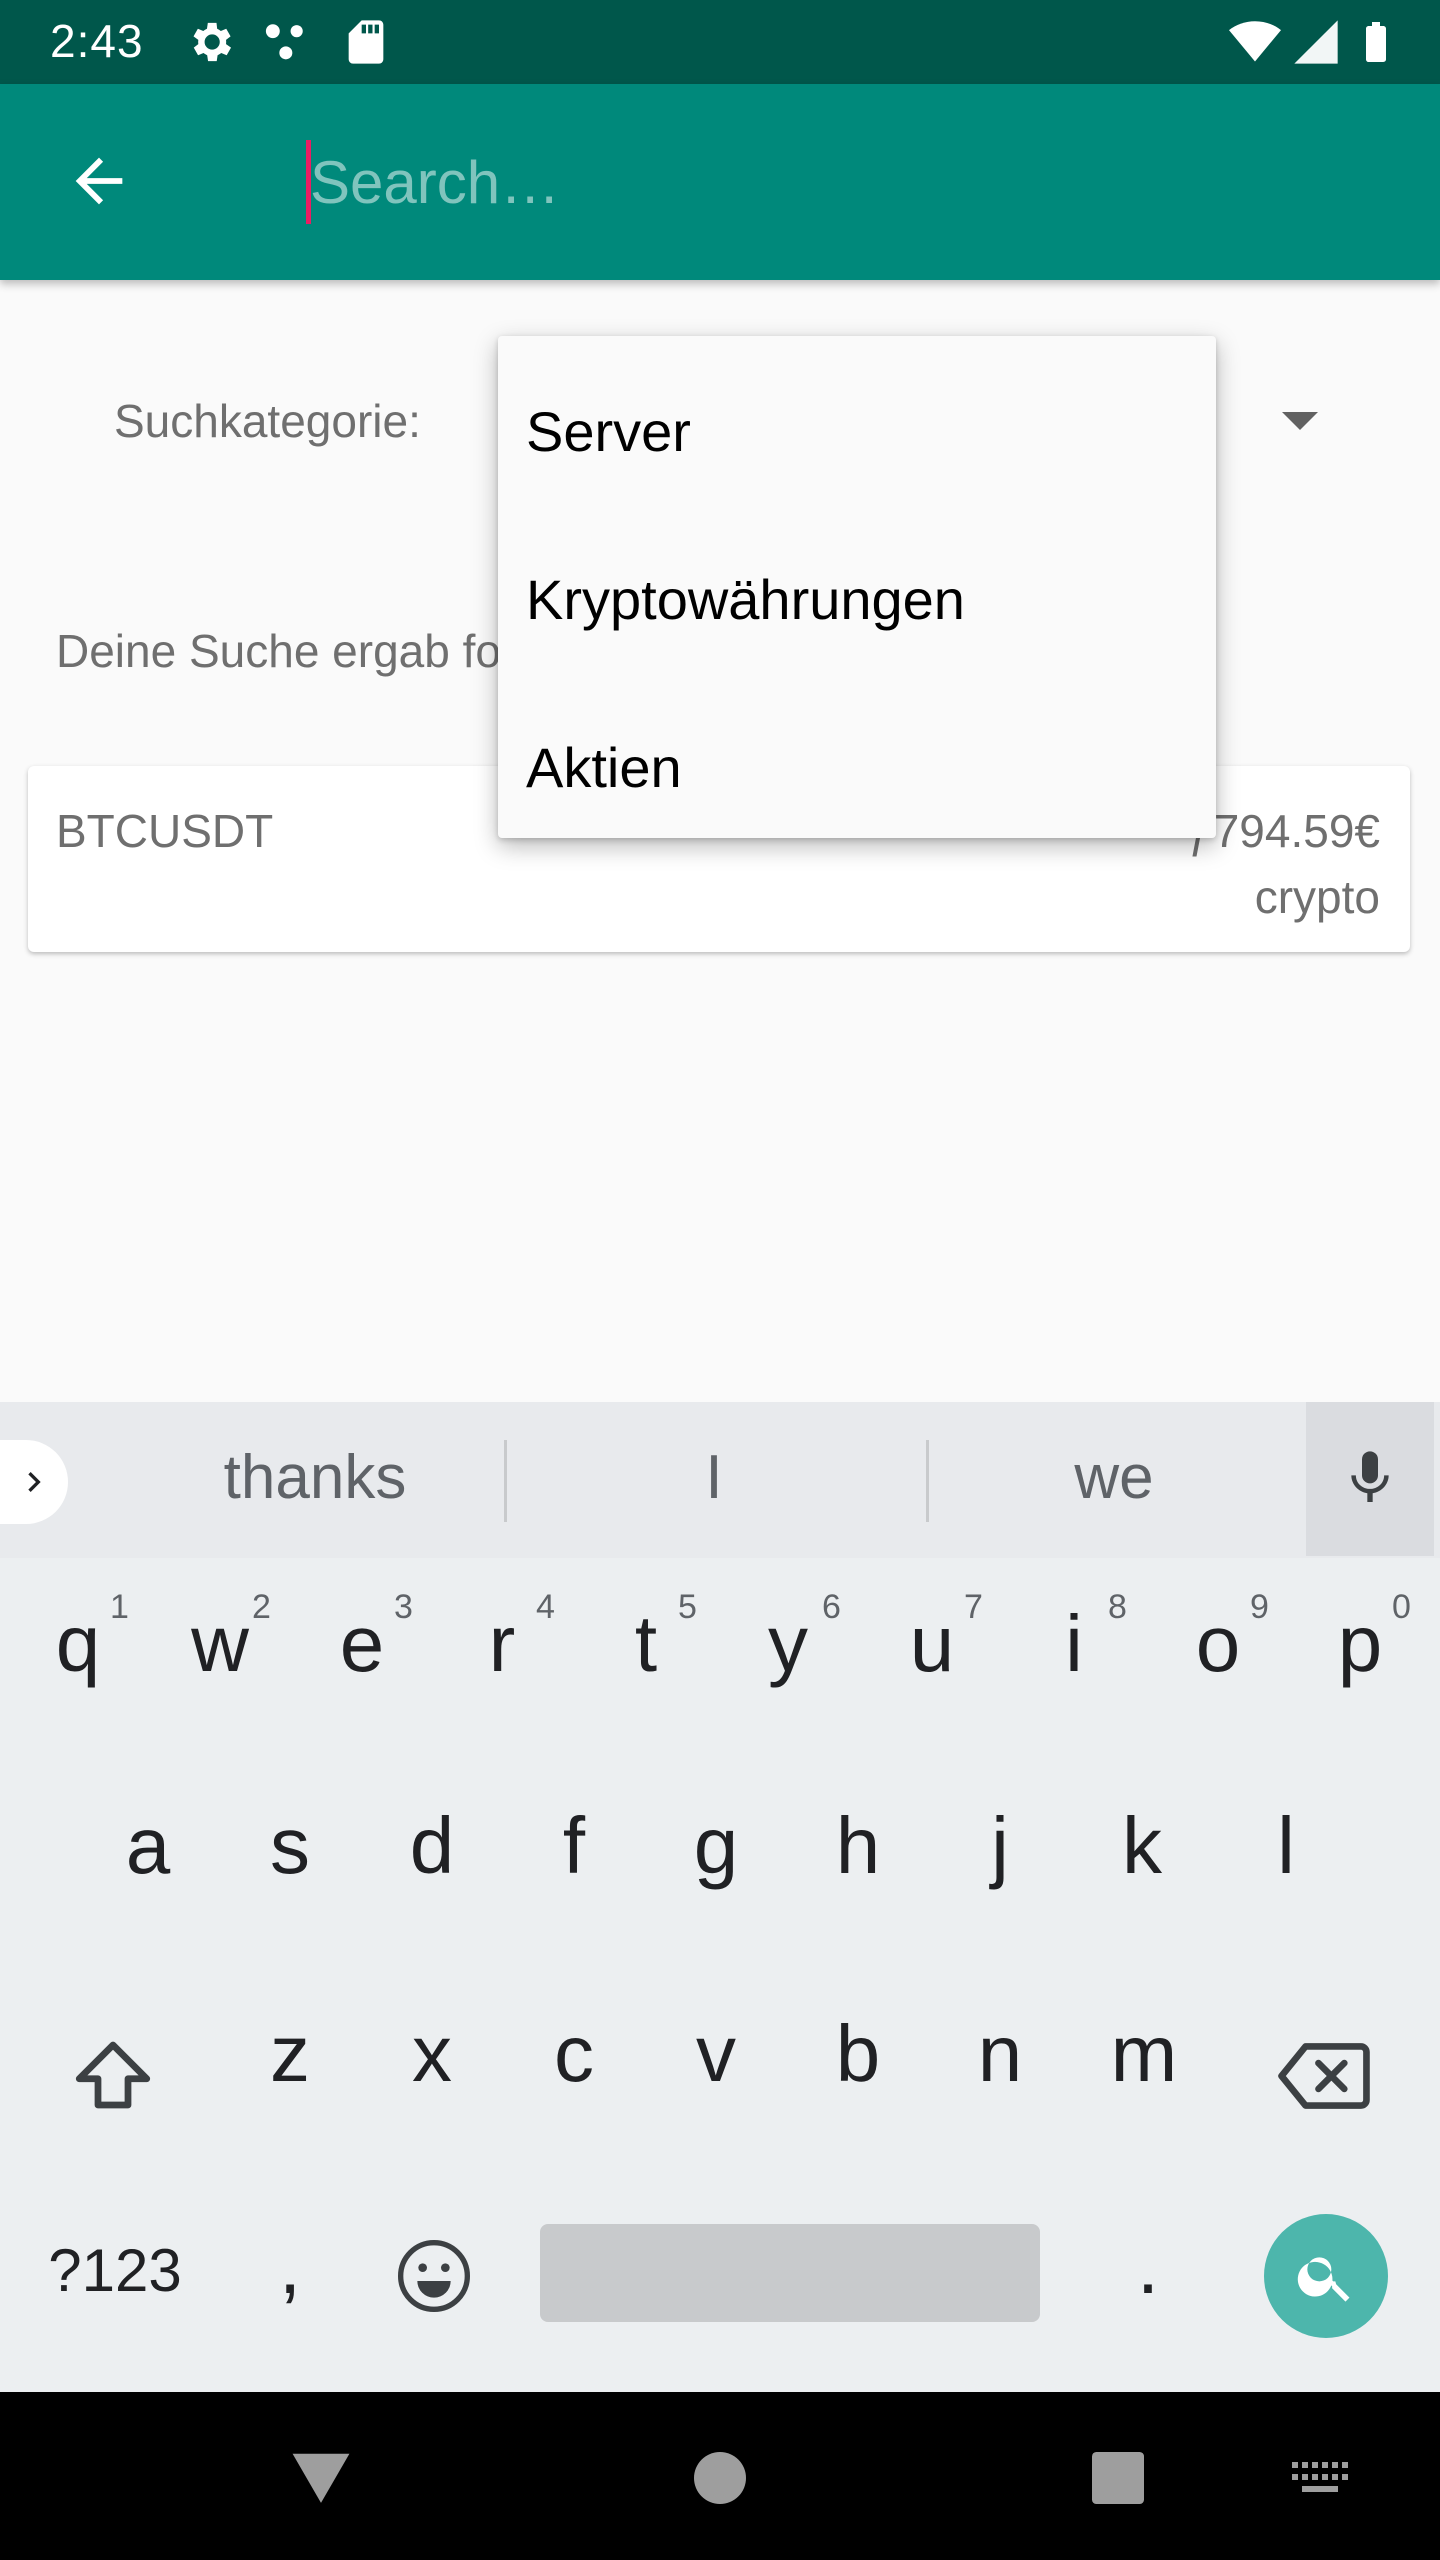 The width and height of the screenshot is (1440, 2560). Describe the element at coordinates (1117, 1607) in the screenshot. I see `key-hint-8: 8` at that location.